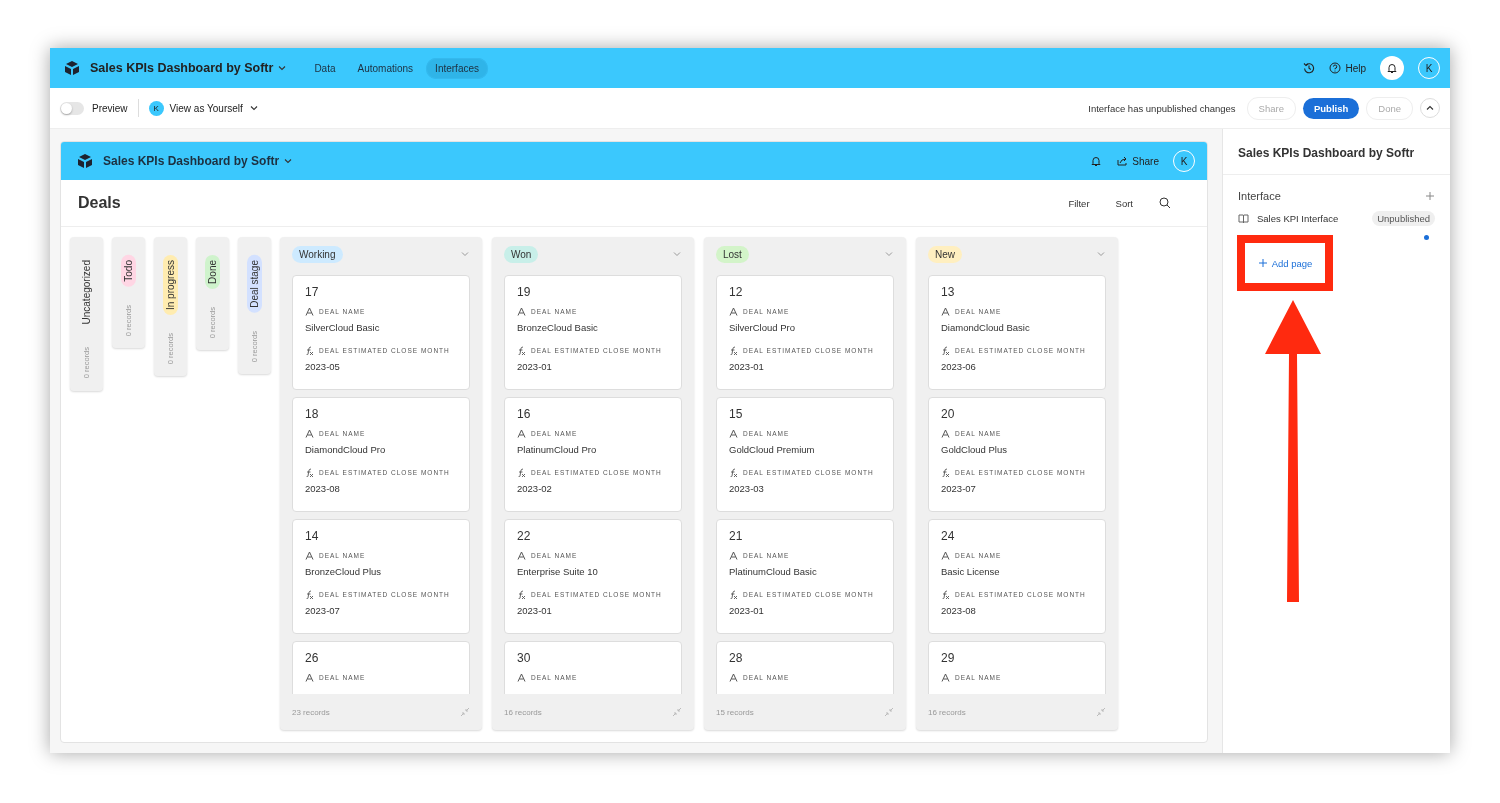 This screenshot has height=803, width=1500. I want to click on app-title-menu: Sales KPIs Dashboard by Softr, so click(189, 68).